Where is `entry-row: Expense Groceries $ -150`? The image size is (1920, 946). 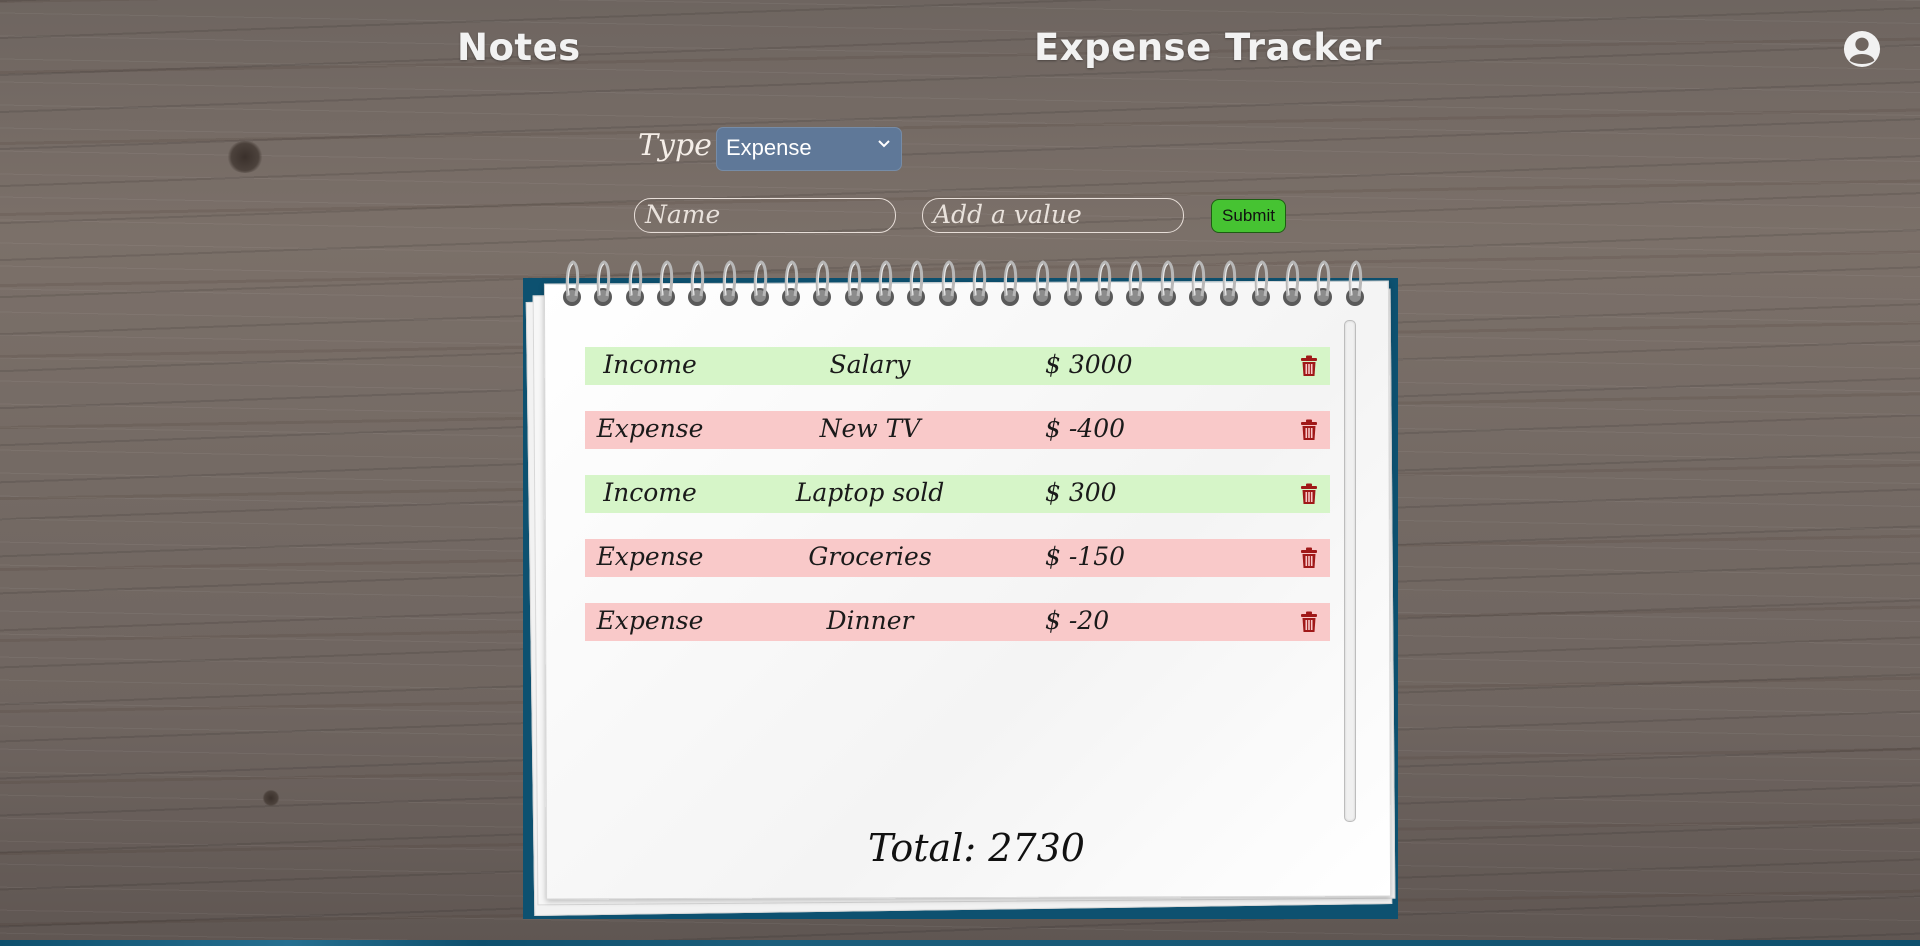
entry-row: Expense Groceries $ -150 is located at coordinates (957, 558).